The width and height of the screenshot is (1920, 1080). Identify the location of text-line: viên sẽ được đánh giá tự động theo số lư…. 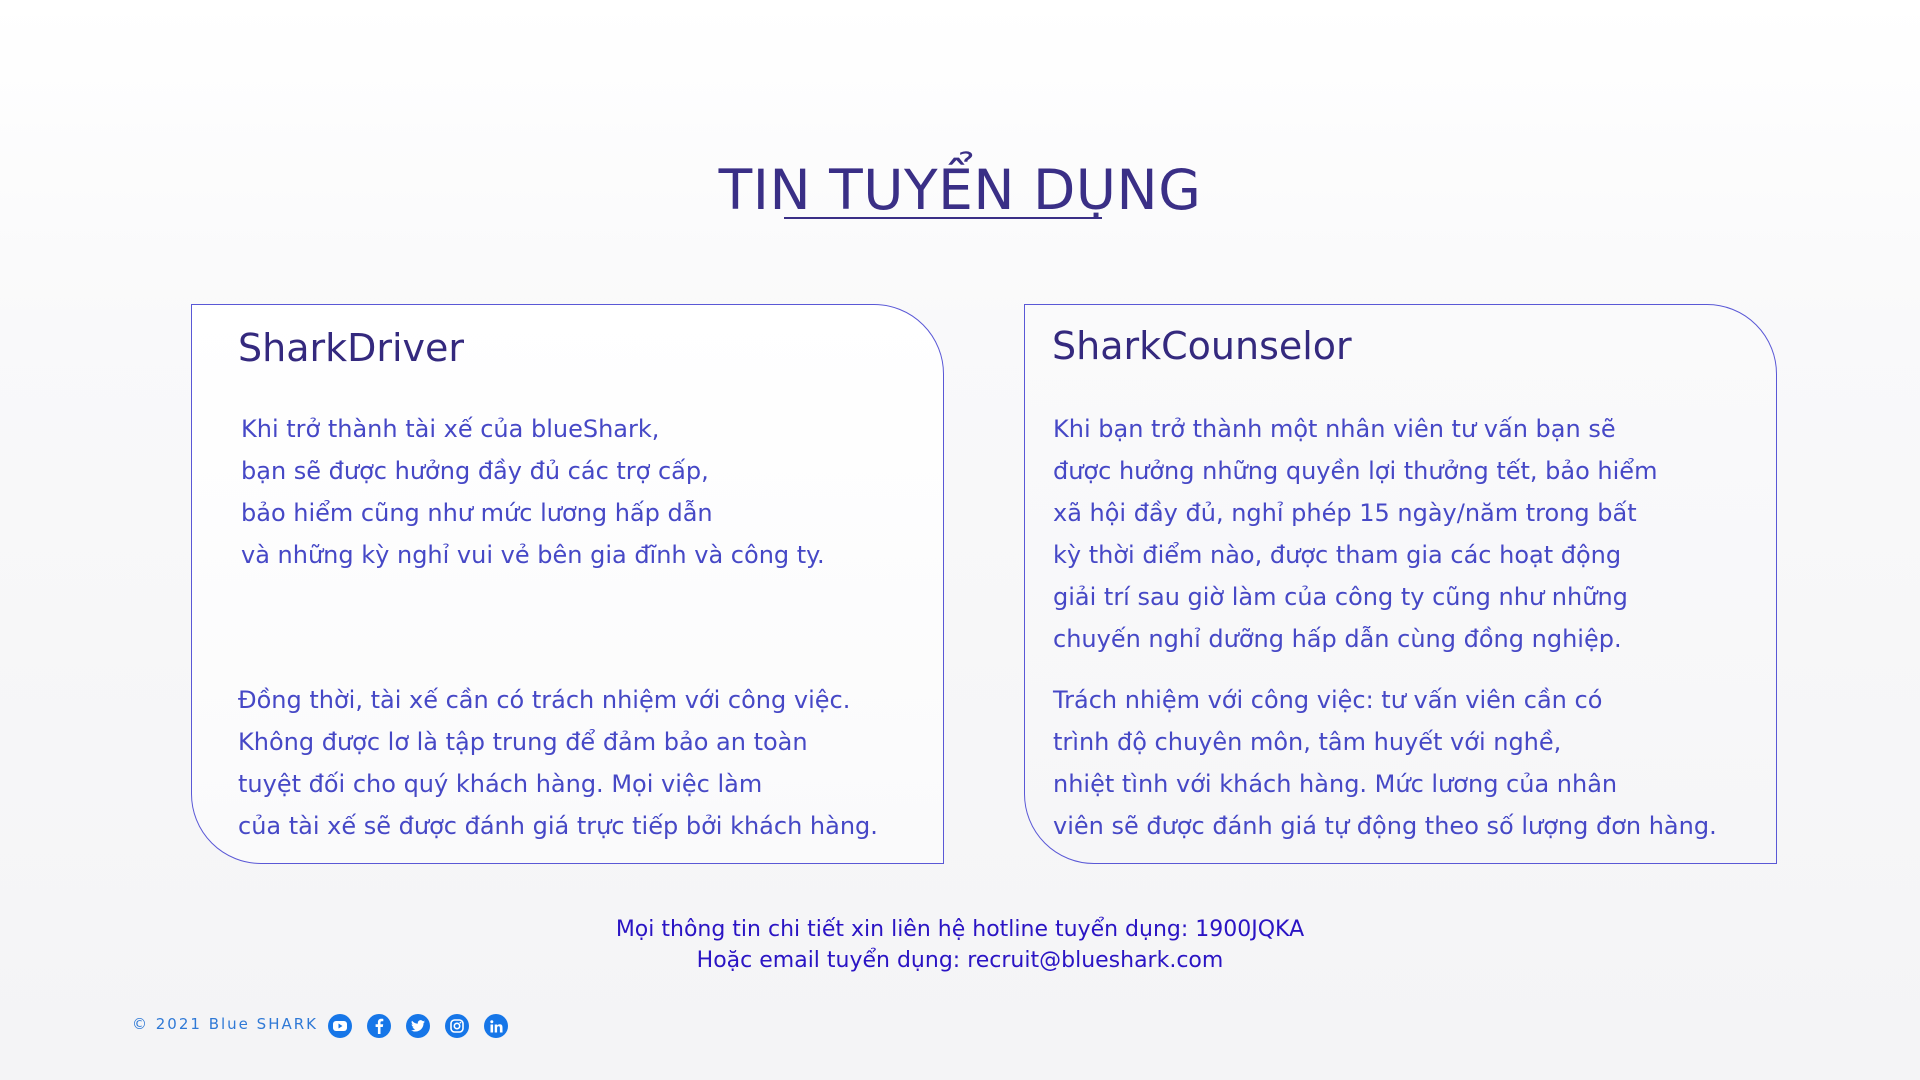
(1385, 826).